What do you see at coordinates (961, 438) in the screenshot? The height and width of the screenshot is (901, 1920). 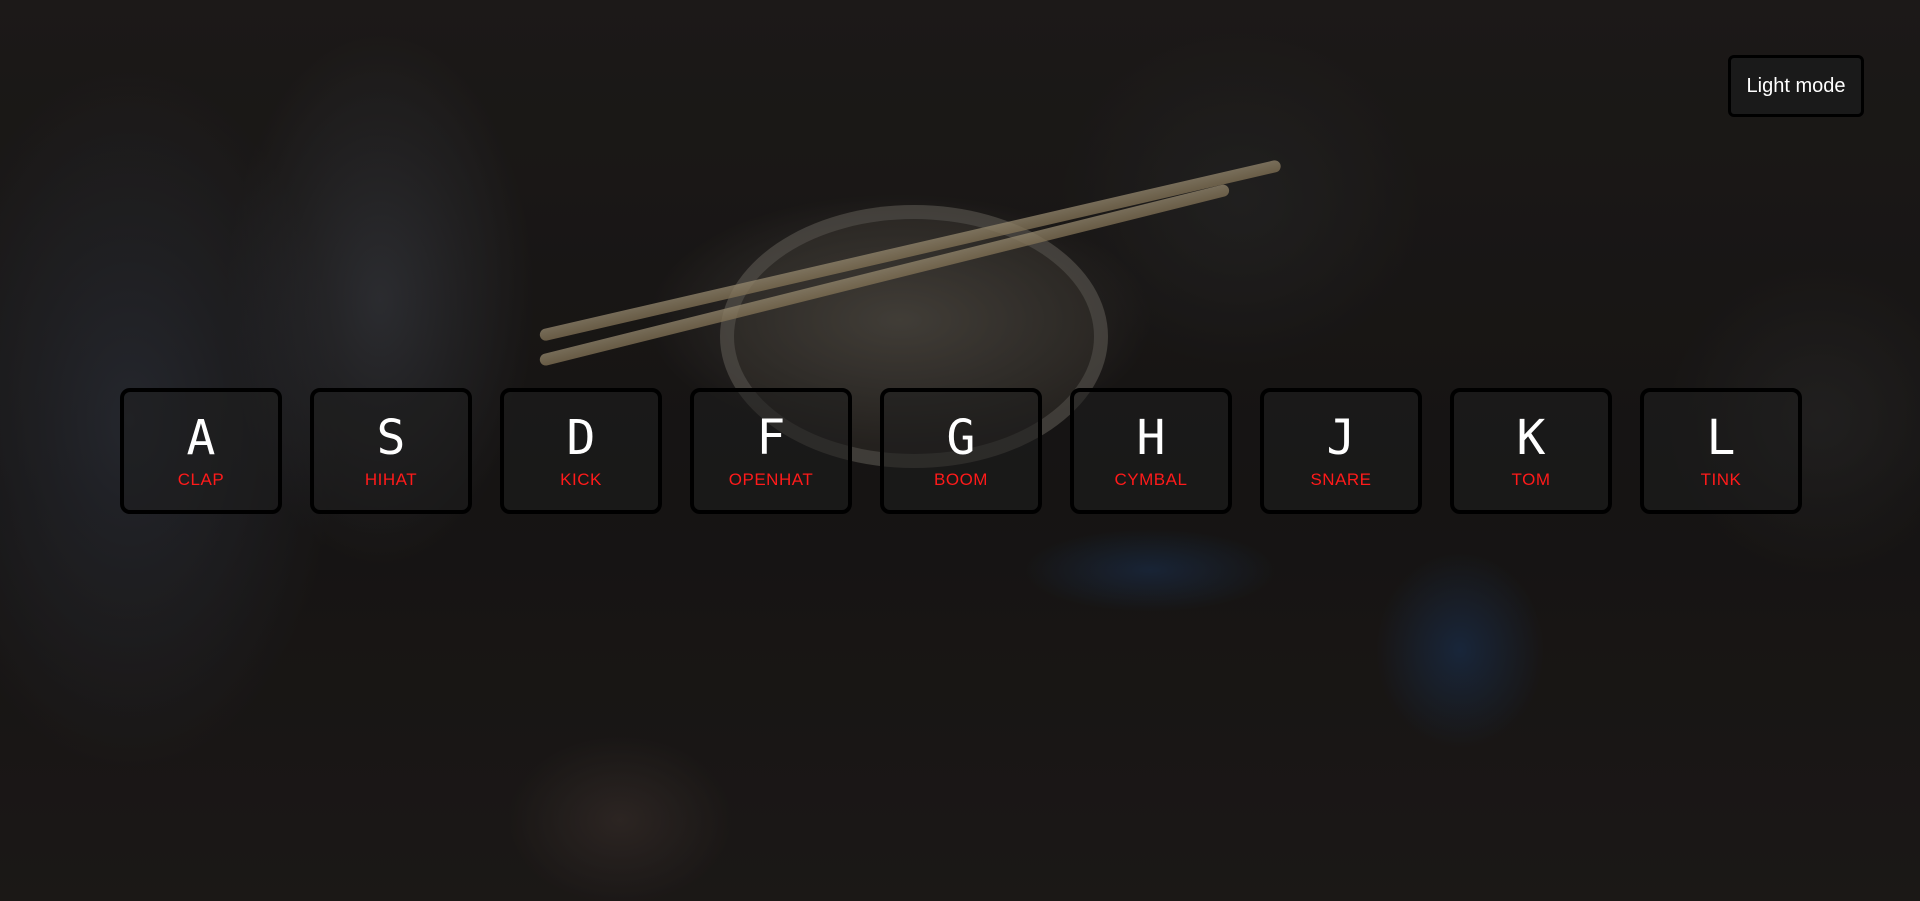 I see `key-letter: G` at bounding box center [961, 438].